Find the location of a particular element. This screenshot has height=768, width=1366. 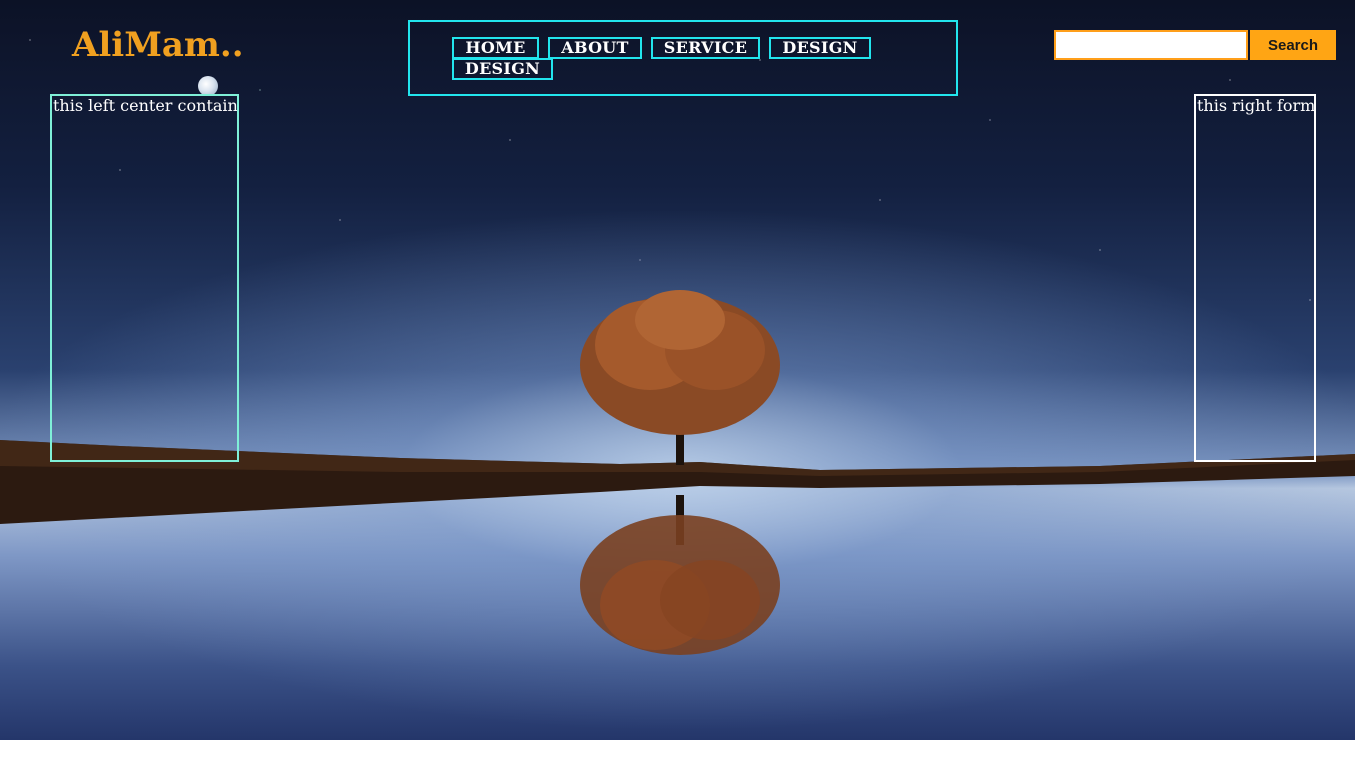

search-input is located at coordinates (1151, 45).